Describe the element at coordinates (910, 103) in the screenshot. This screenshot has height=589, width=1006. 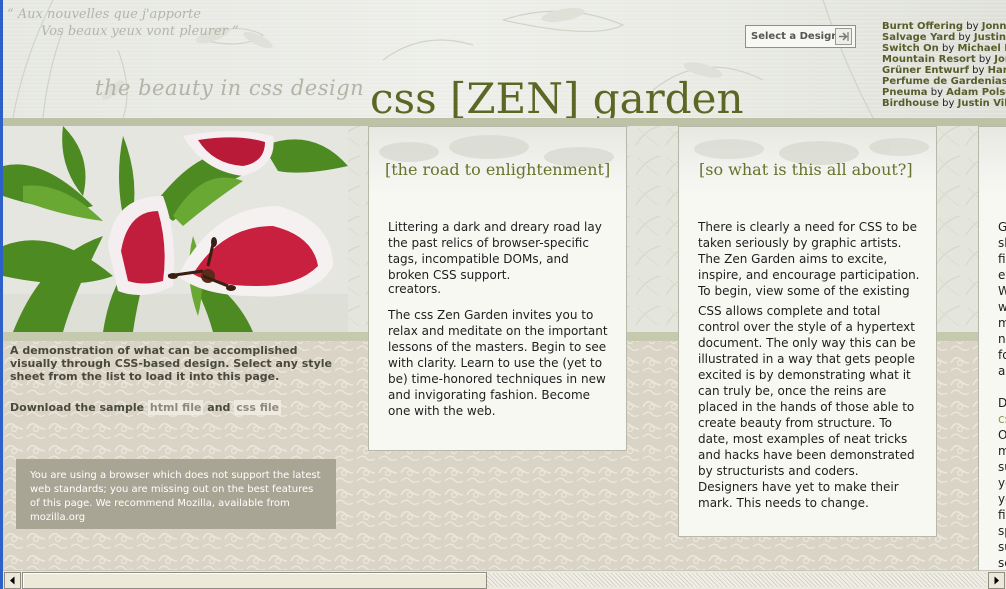
I see `design-name-link: Birdhouse` at that location.